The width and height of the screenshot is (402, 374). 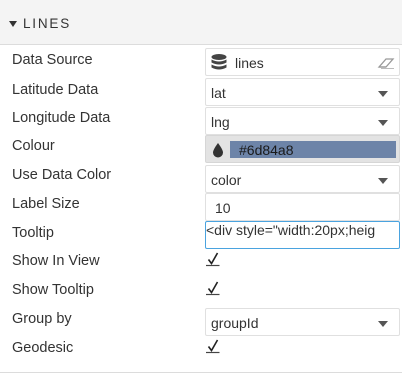 I want to click on data-source-field: lines, so click(x=302, y=62).